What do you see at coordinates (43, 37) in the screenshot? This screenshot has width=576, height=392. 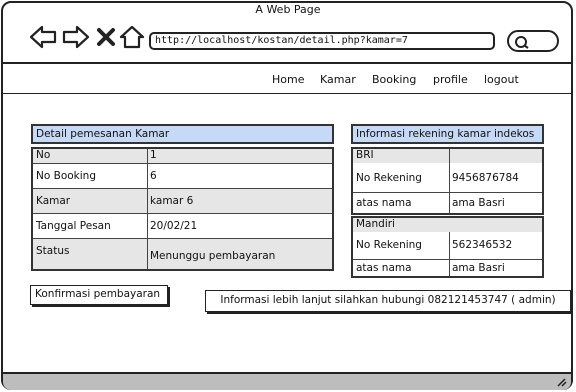 I see `left-arrow-icon` at bounding box center [43, 37].